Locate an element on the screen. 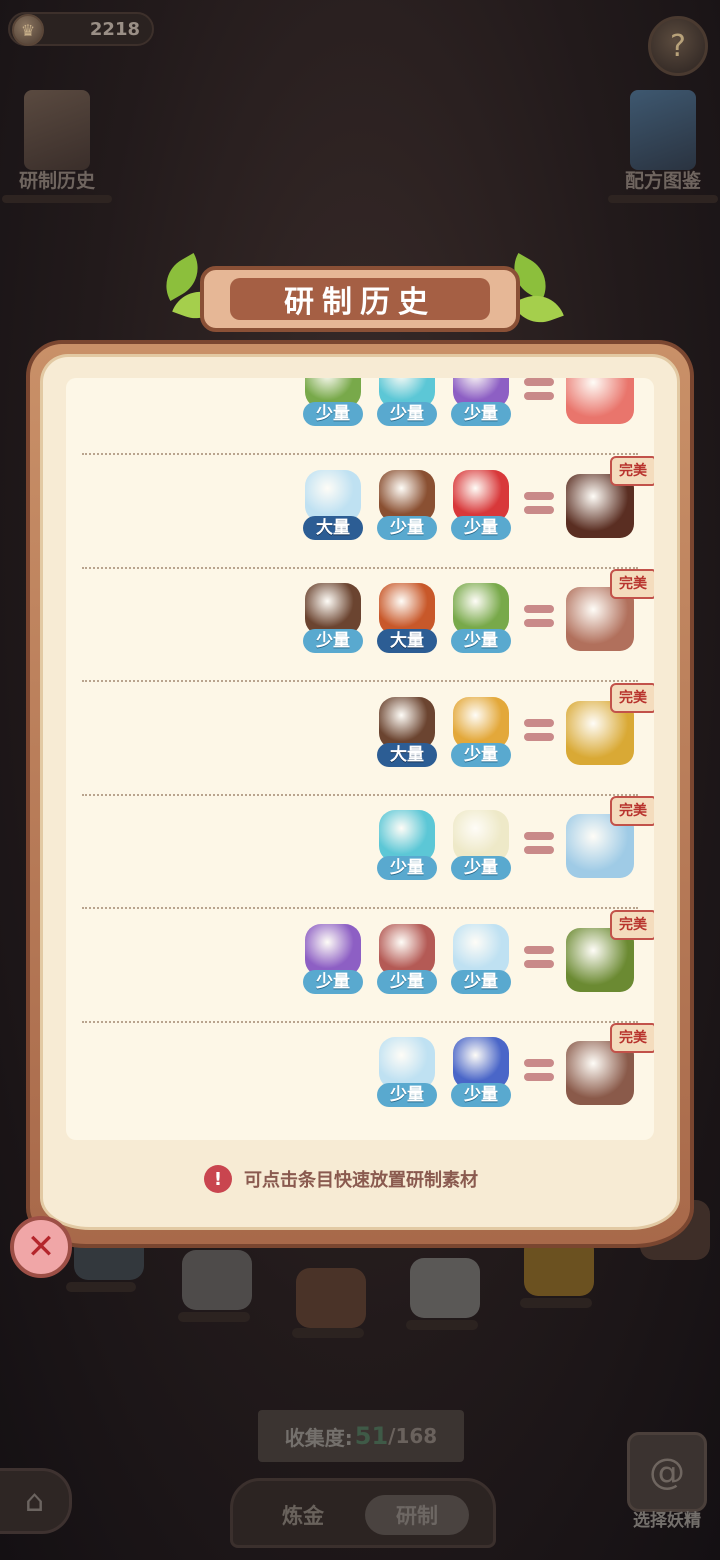  recipe-book-button: 配方图鉴 is located at coordinates (663, 146).